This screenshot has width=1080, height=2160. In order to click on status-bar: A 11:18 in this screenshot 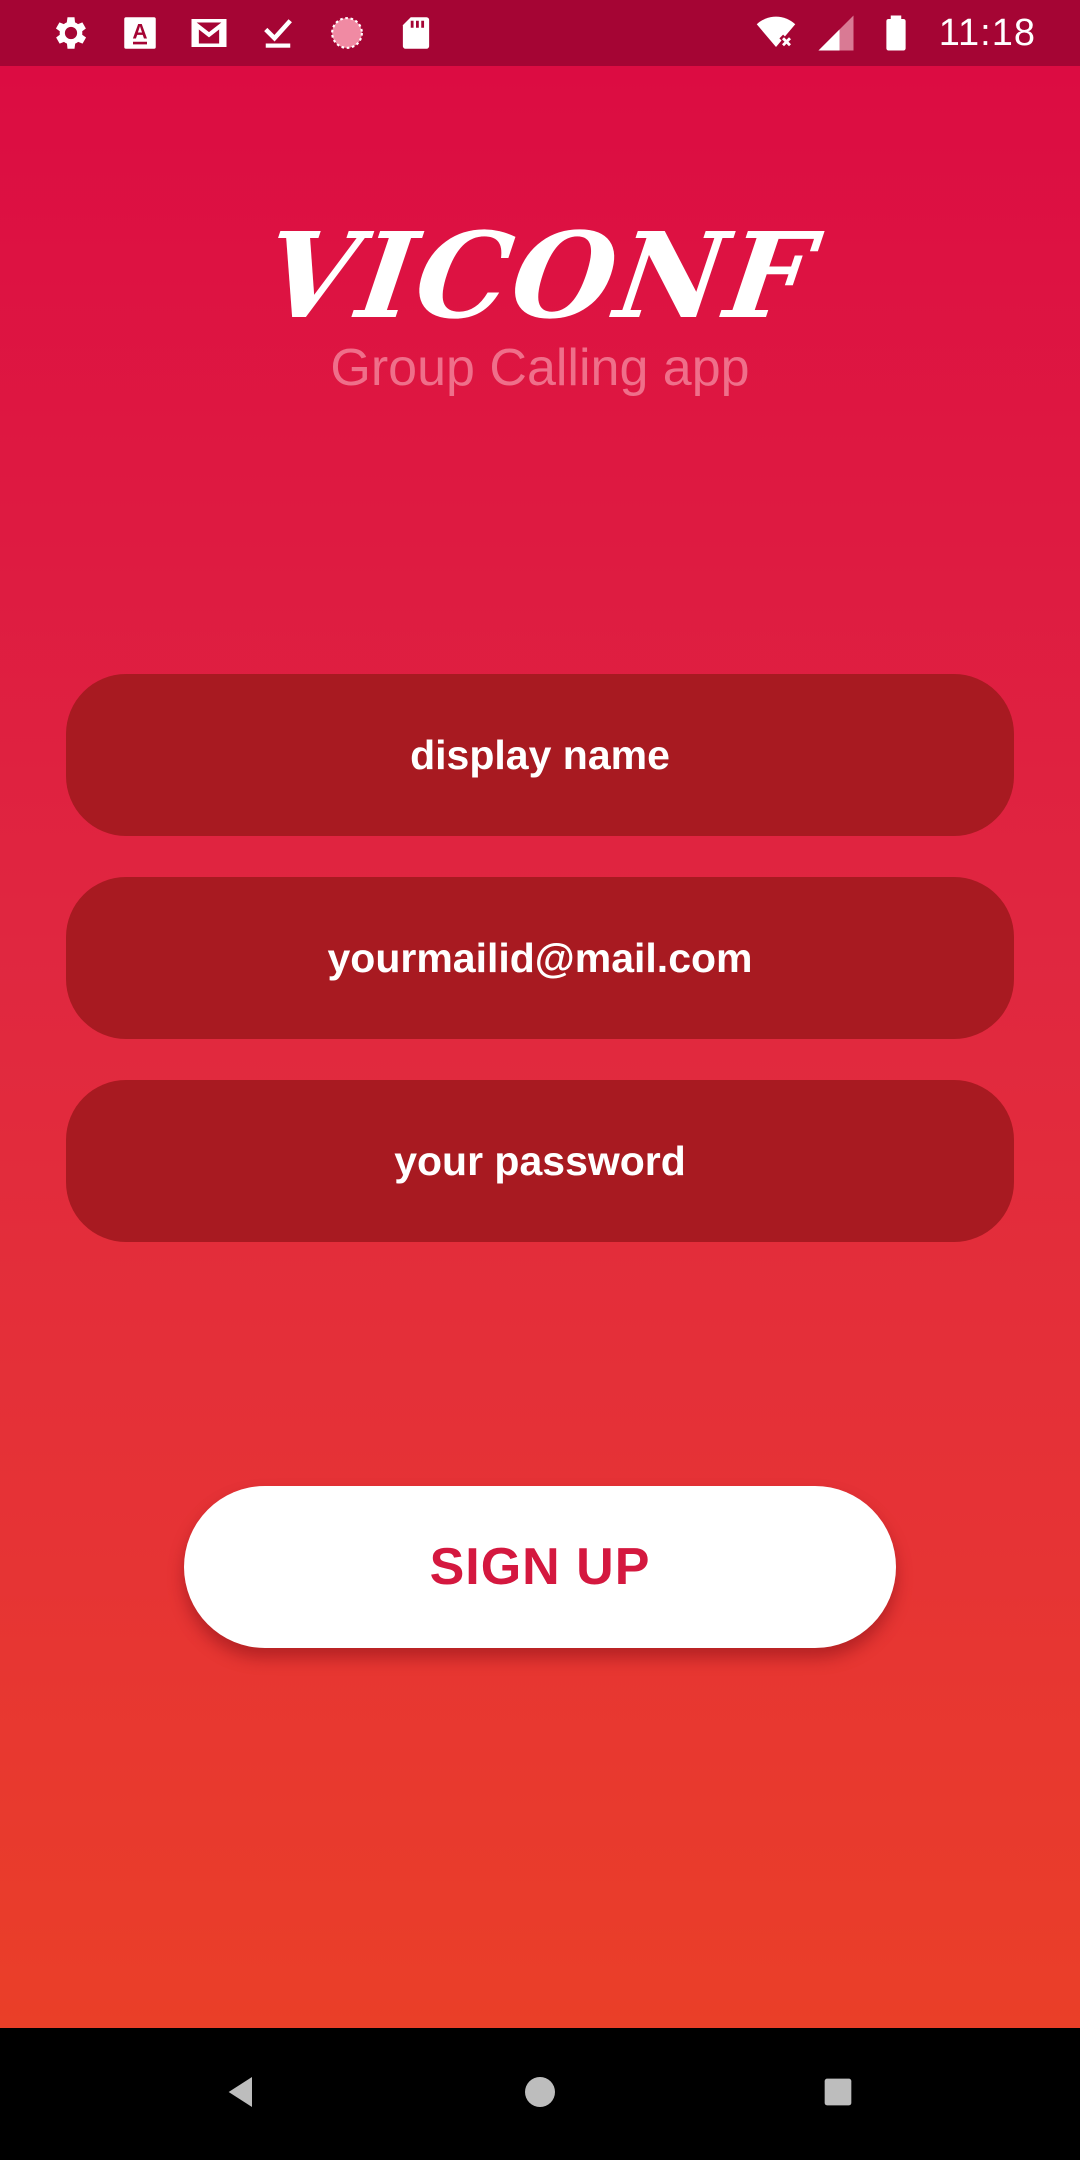, I will do `click(540, 33)`.